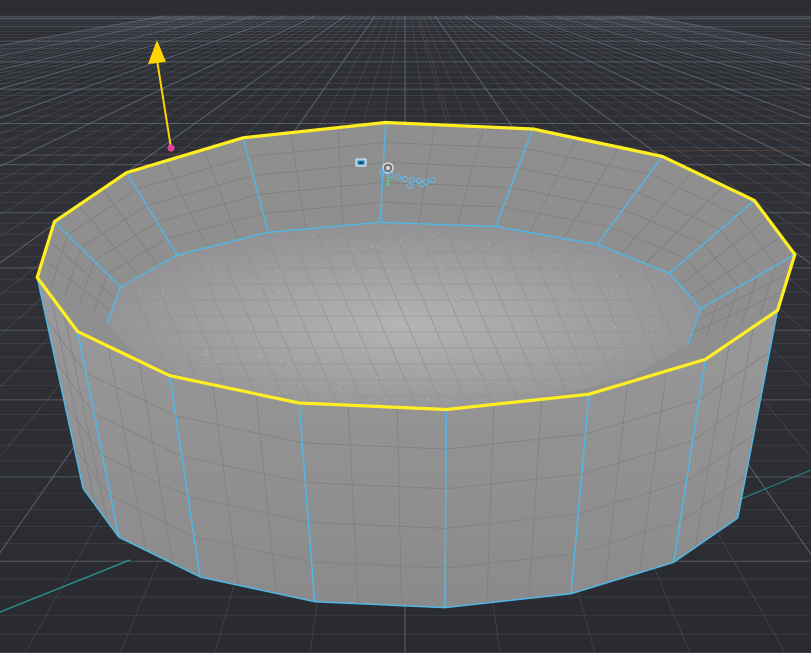 This screenshot has width=811, height=653. Describe the element at coordinates (361, 162) in the screenshot. I see `camera-icon` at that location.